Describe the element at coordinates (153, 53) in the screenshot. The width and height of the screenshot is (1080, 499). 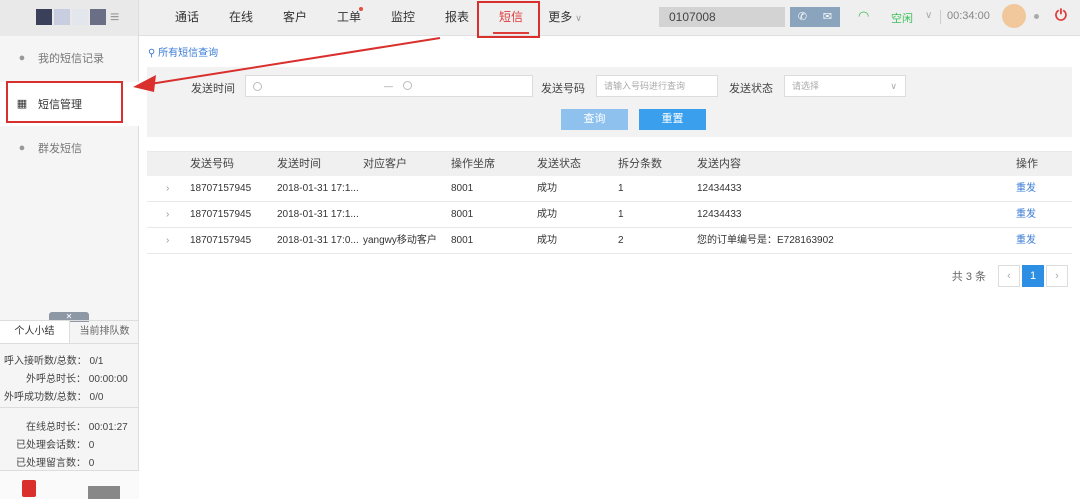
I see `search-icon: ⚲` at that location.